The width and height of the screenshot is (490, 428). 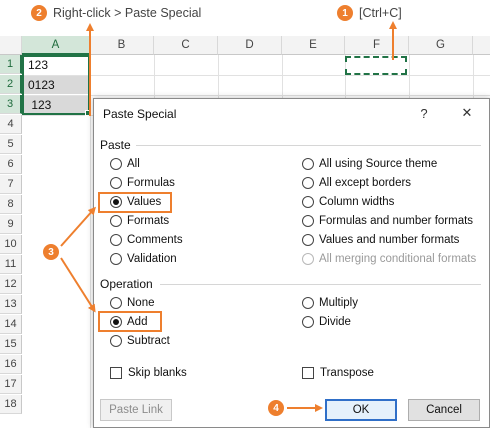 I want to click on radio-all-using-source-theme: All using Source theme, so click(x=369, y=164).